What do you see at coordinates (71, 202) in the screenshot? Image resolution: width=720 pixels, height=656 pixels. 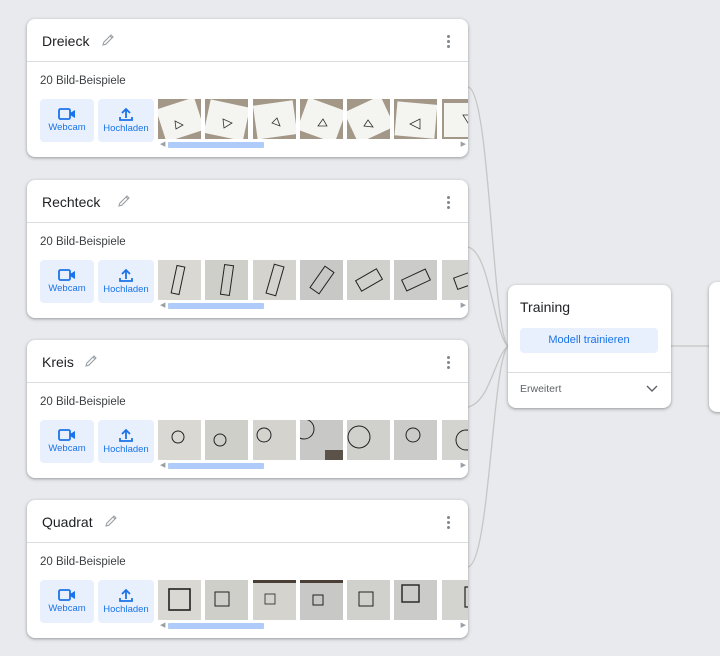 I see `class-name: Rechteck` at bounding box center [71, 202].